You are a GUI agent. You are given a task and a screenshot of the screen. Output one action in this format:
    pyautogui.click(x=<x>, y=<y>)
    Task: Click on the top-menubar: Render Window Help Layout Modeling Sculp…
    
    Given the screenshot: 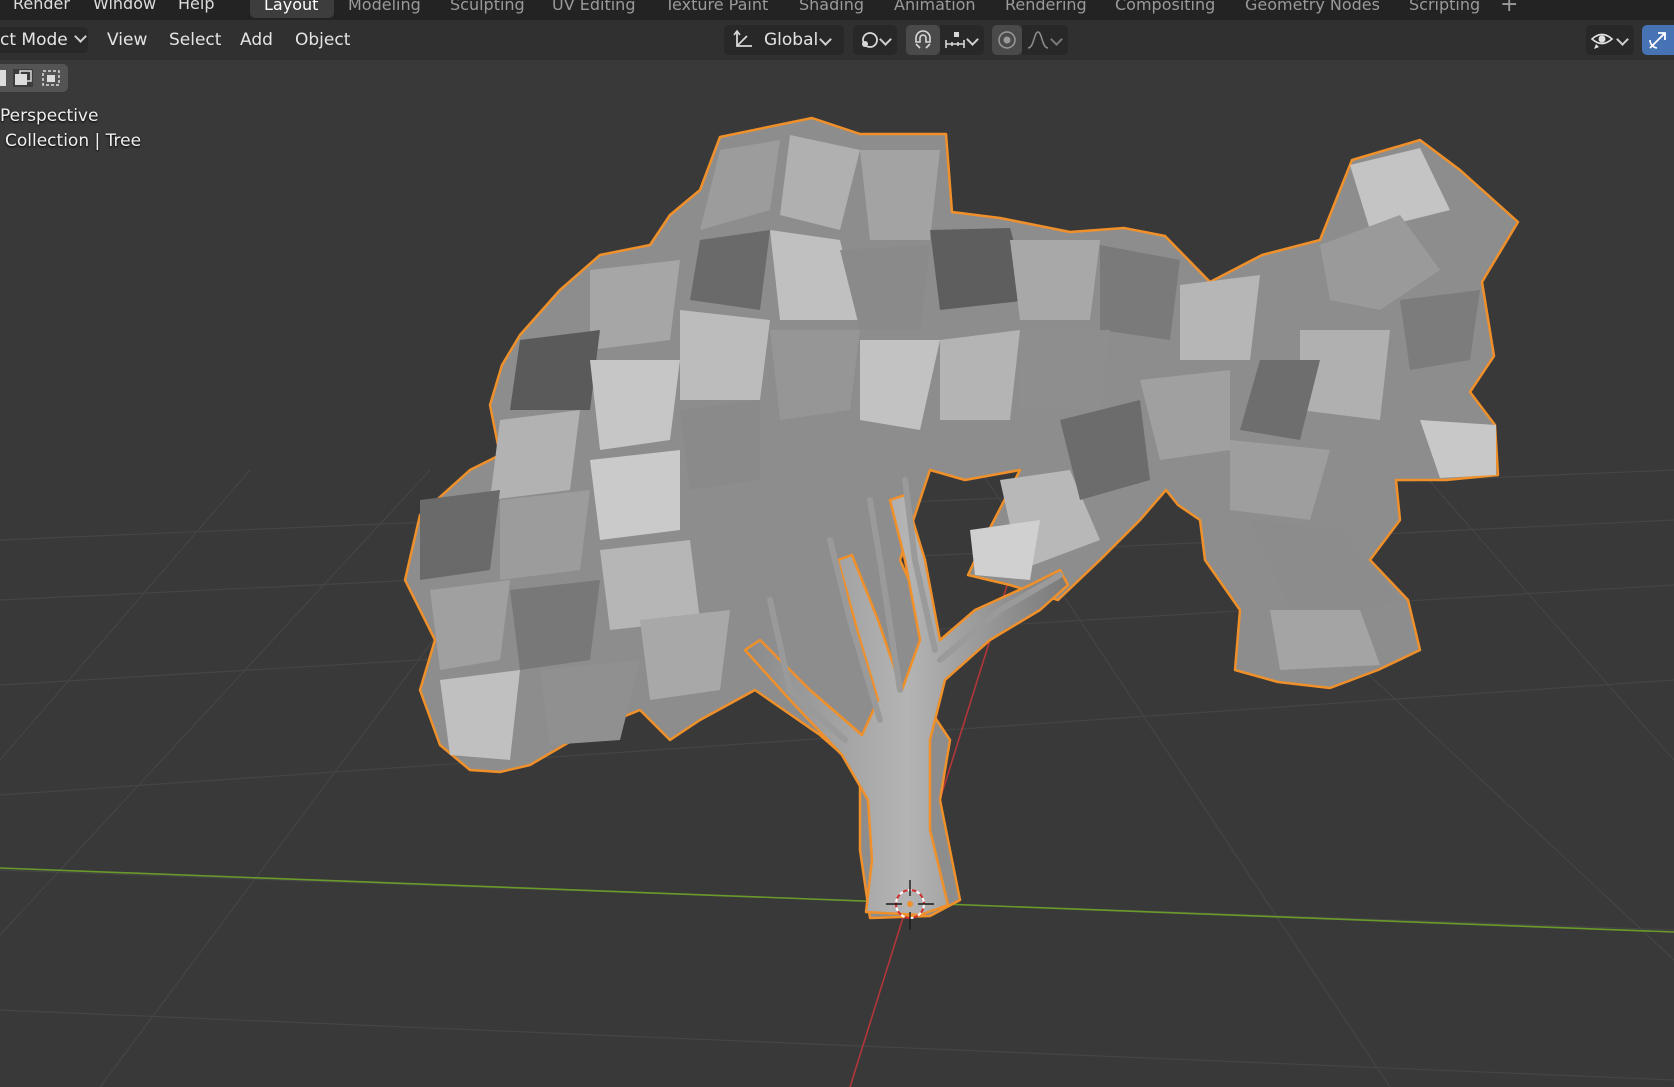 What is the action you would take?
    pyautogui.click(x=837, y=10)
    